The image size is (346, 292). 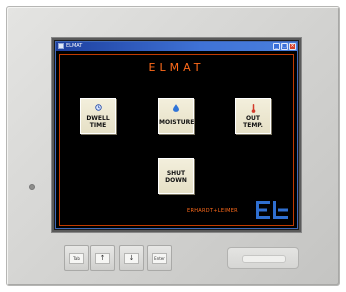 I want to click on window-titlebar: ELMAT _ □ ×, so click(x=176, y=46).